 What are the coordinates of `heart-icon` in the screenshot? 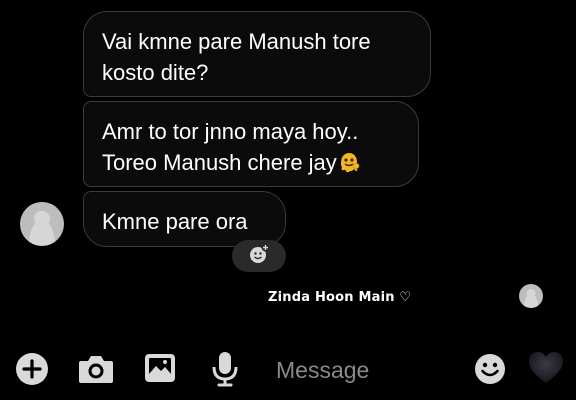 It's located at (546, 370).